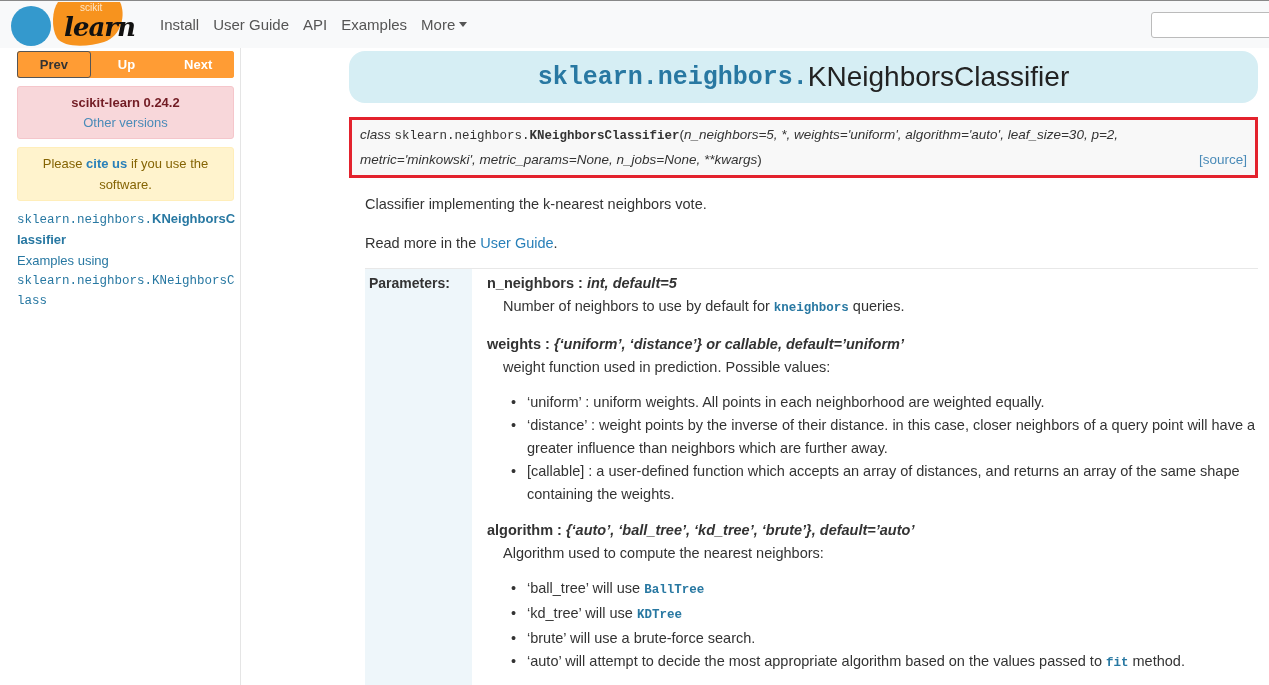 The width and height of the screenshot is (1269, 685). What do you see at coordinates (184, 24) in the screenshot?
I see `nav-link: Install` at bounding box center [184, 24].